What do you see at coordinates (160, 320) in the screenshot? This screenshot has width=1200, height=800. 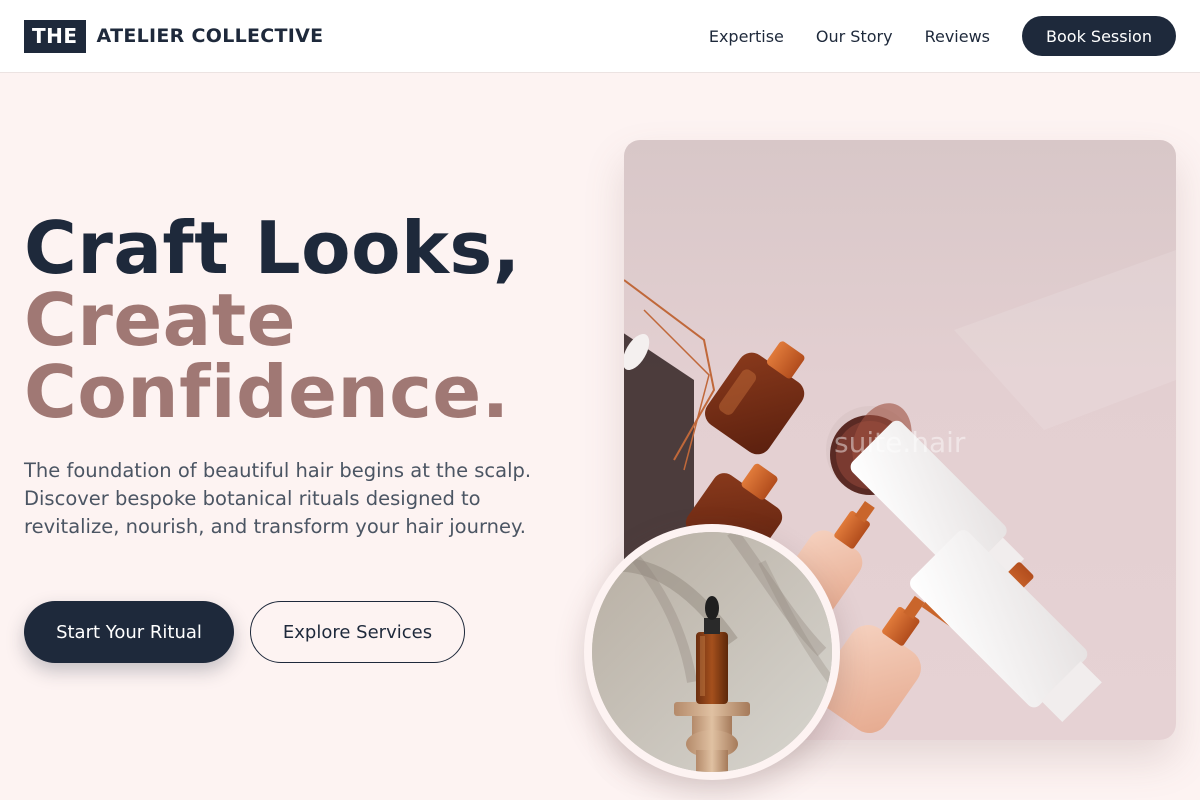 I see `hero-title-line-2: Create` at bounding box center [160, 320].